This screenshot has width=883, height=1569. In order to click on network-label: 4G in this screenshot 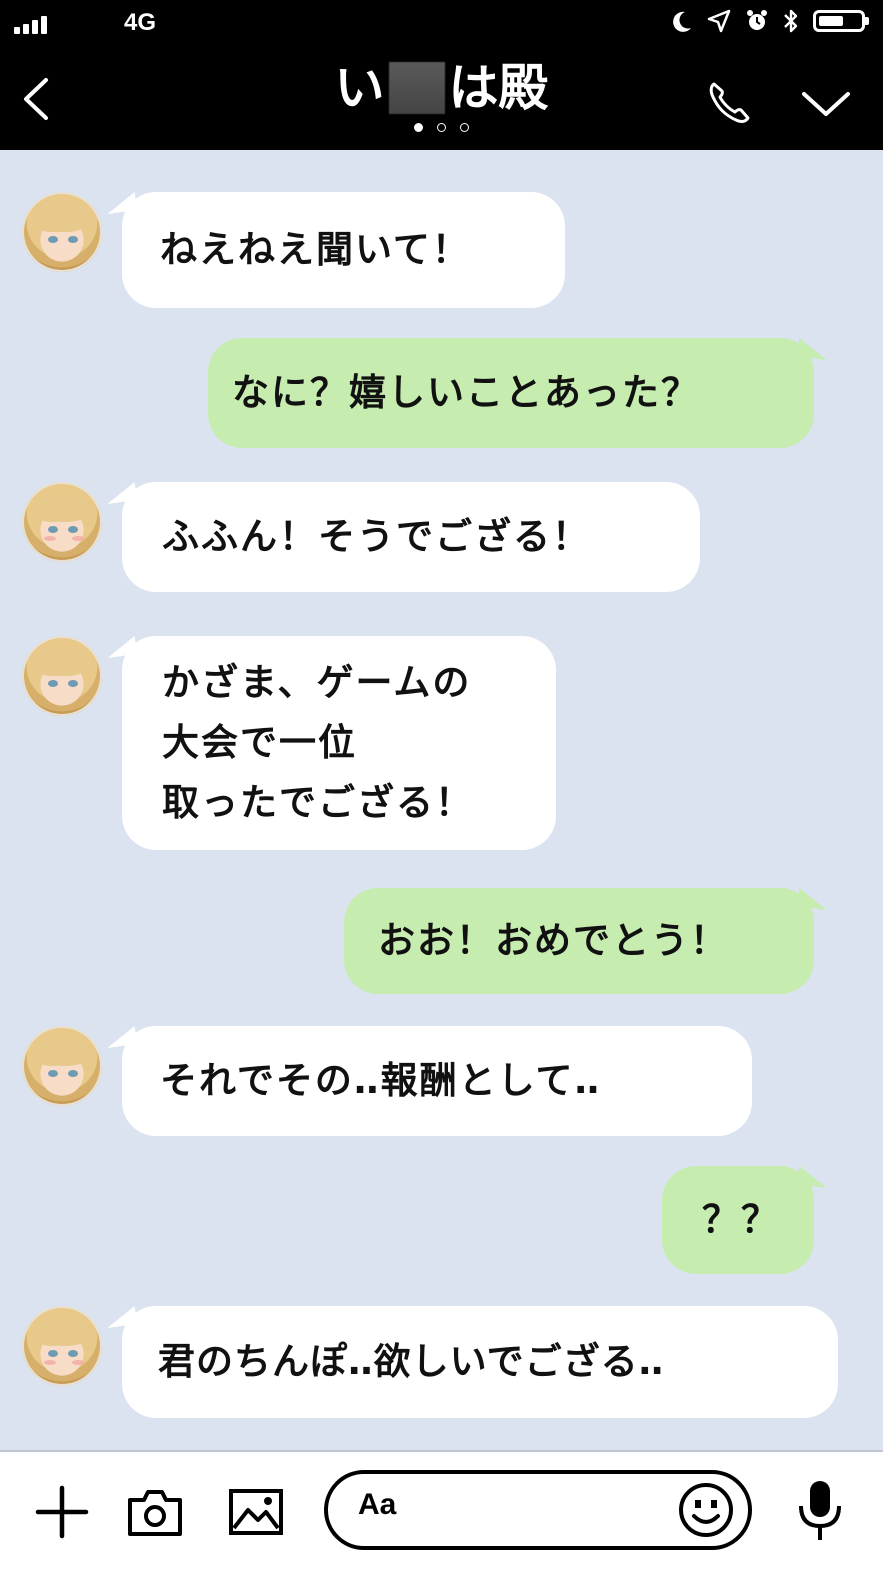, I will do `click(140, 22)`.